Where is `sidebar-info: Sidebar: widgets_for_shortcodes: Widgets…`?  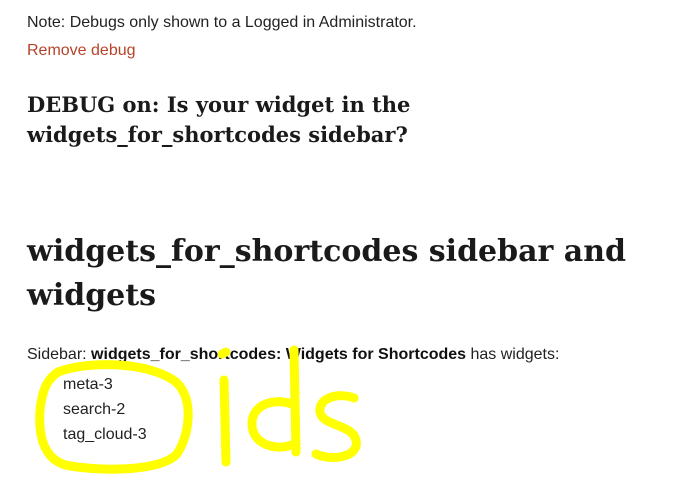
sidebar-info: Sidebar: widgets_for_shortcodes: Widgets… is located at coordinates (293, 355).